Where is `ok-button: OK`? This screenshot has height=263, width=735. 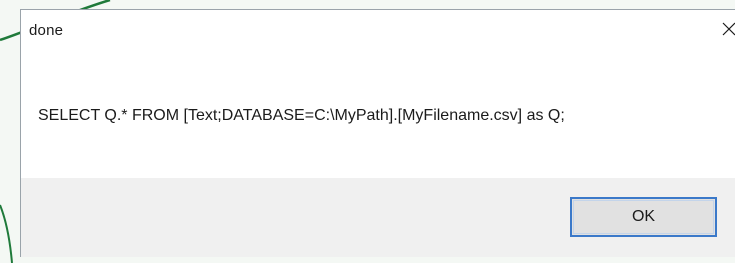
ok-button: OK is located at coordinates (643, 217).